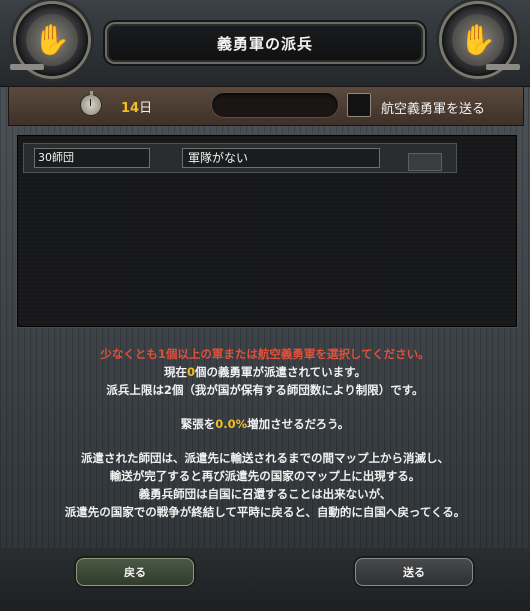  Describe the element at coordinates (265, 512) in the screenshot. I see `info-line: 派遣先の国家での戦争が終結して平時に戻ると、自動的に自国へ戻ってくる。` at that location.